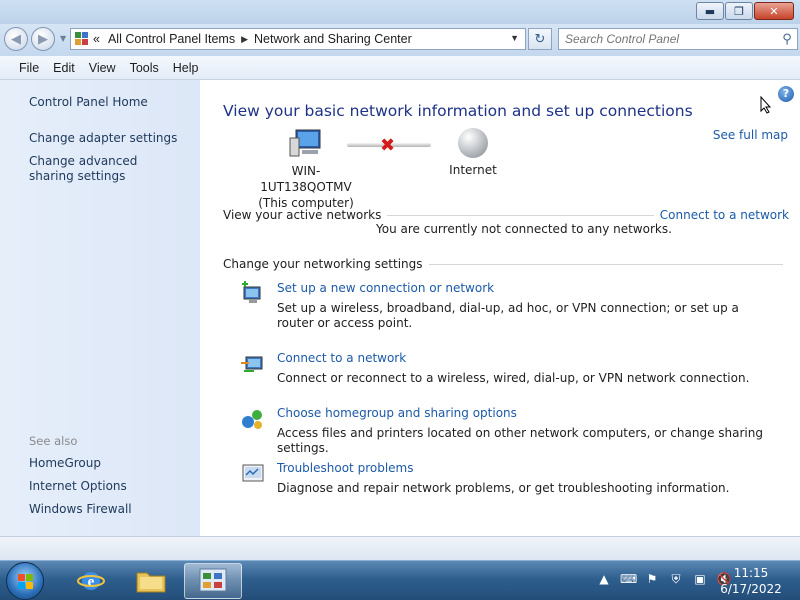 This screenshot has height=600, width=800. I want to click on clock-date: 6/17/2022, so click(751, 589).